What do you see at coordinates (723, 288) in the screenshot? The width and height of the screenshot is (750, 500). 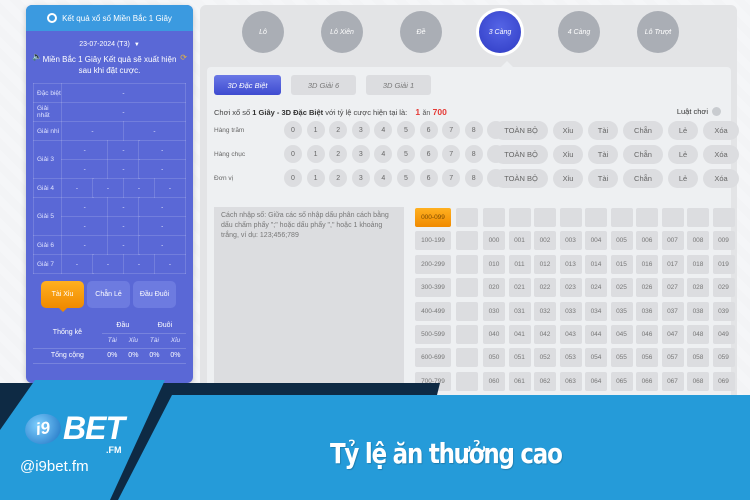 I see `number-cell: 029` at bounding box center [723, 288].